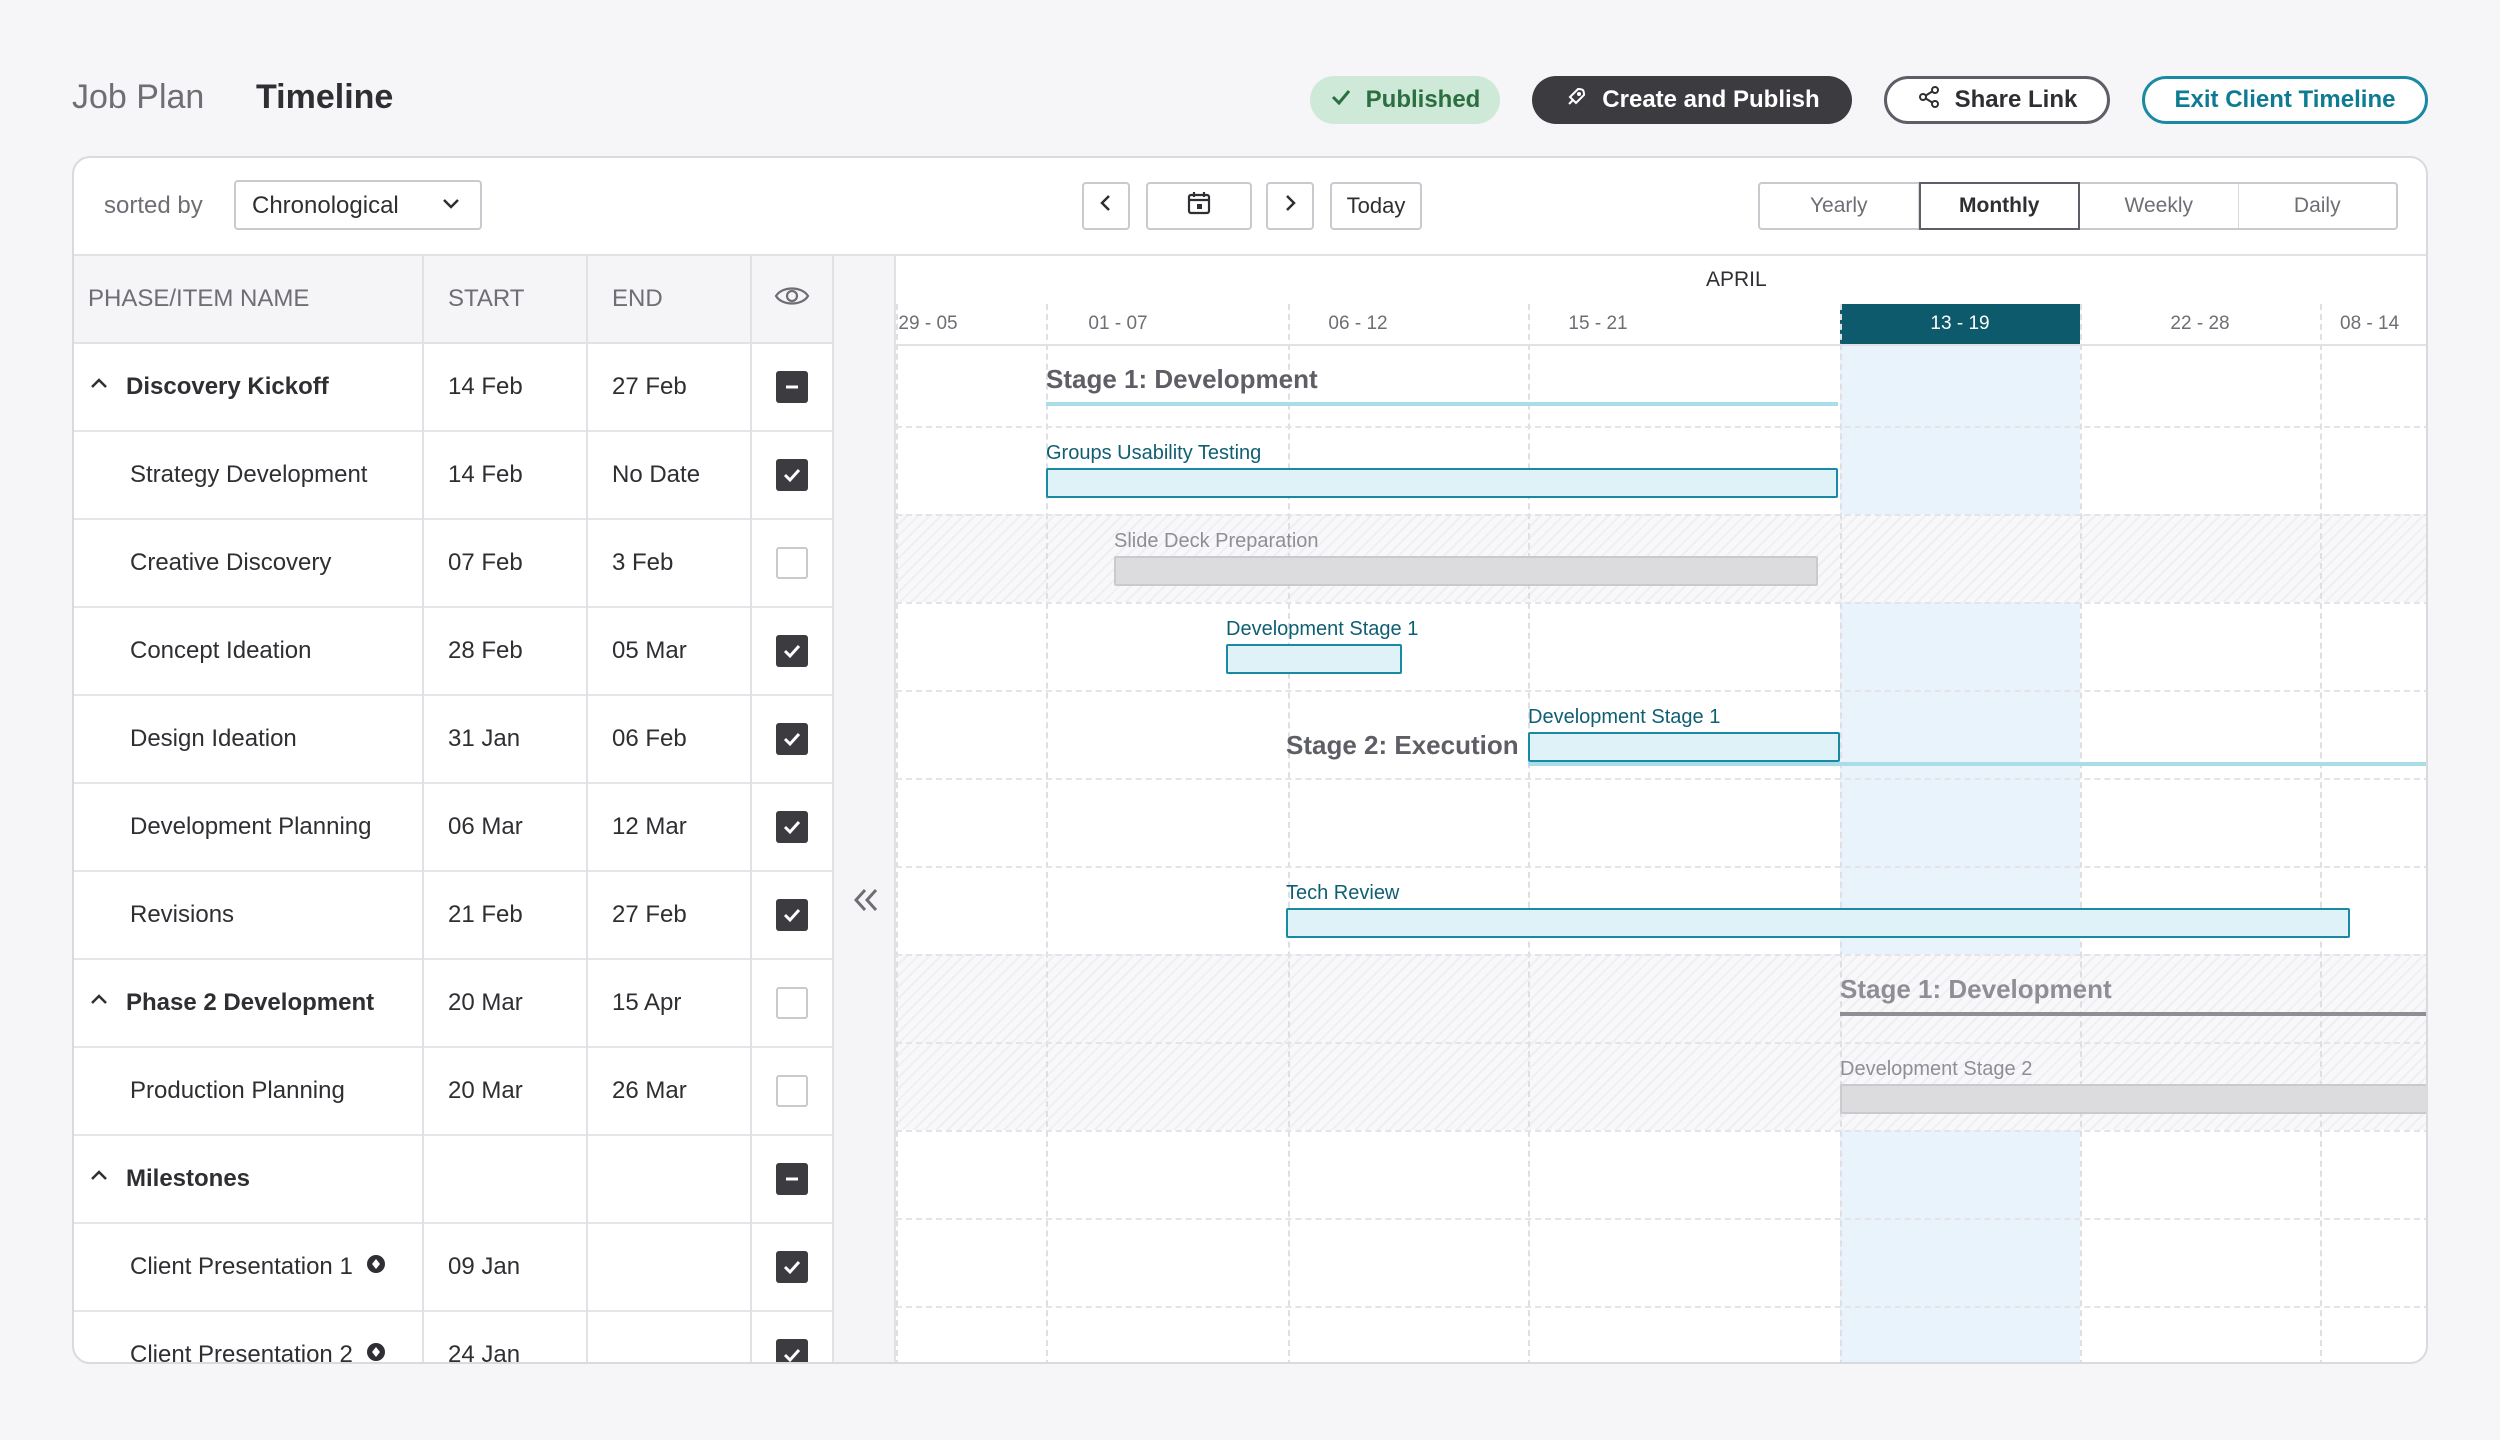  I want to click on row-name-label: Creative Discovery, so click(231, 562).